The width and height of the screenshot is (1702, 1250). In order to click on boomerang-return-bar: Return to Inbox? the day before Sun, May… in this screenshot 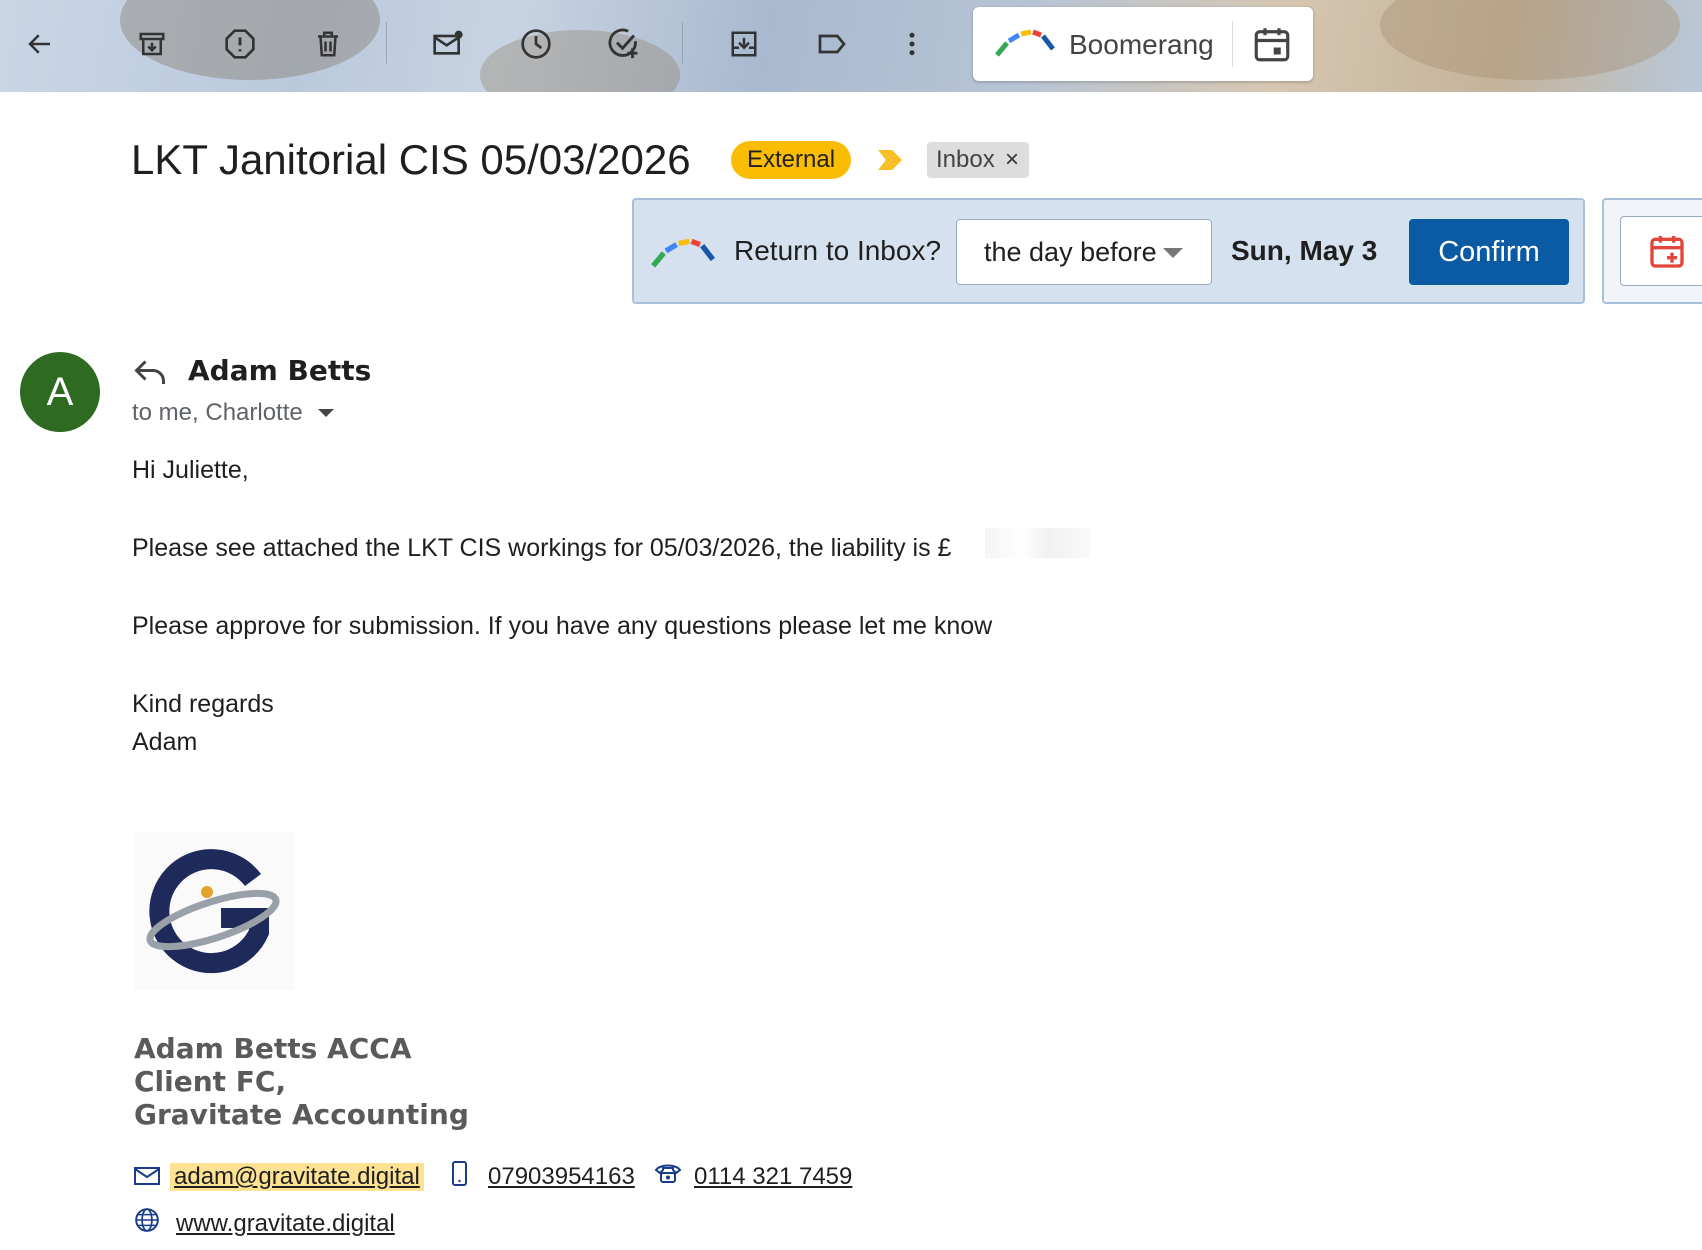, I will do `click(1108, 251)`.